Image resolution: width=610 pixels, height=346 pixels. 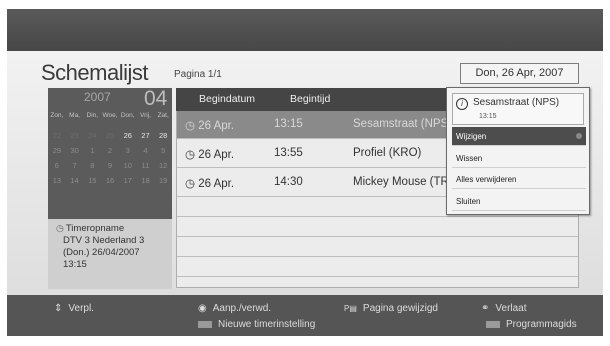 I want to click on calendar-week: 13 14 15 16 17 18 19, so click(x=110, y=180).